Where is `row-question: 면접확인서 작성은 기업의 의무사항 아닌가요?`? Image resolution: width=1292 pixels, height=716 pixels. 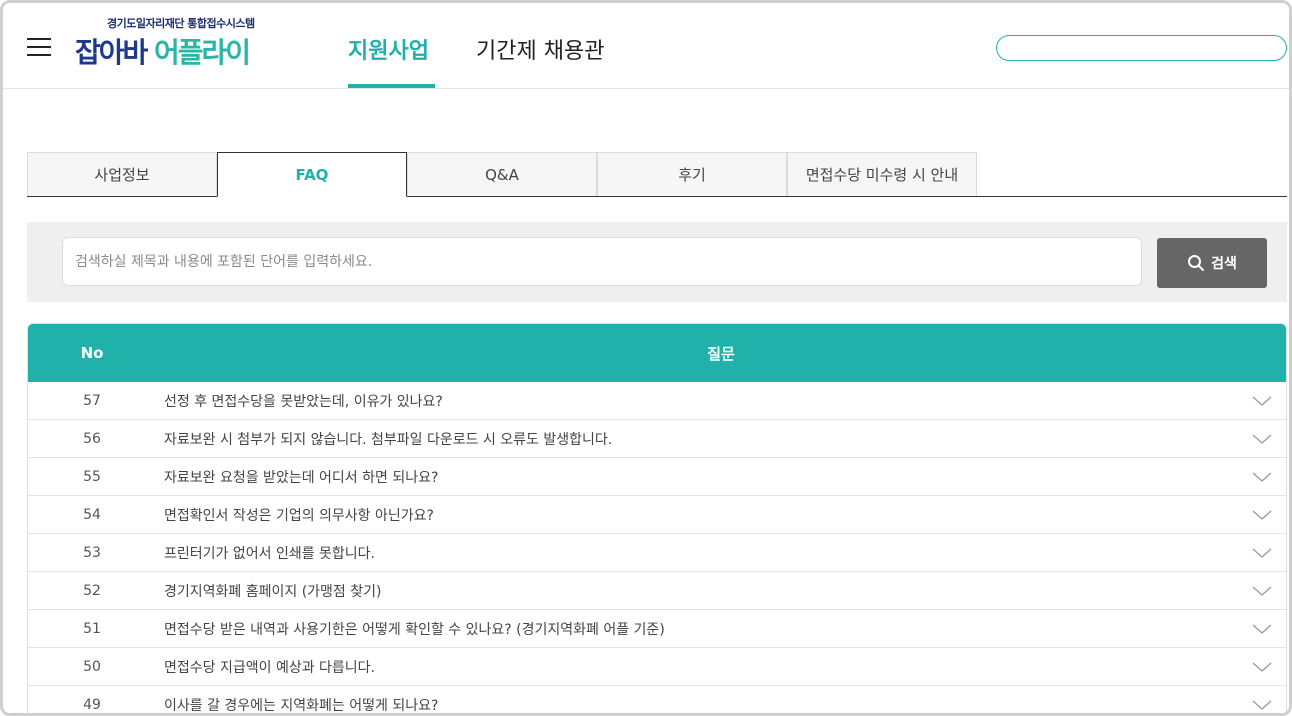 row-question: 면접확인서 작성은 기업의 의무사항 아닌가요? is located at coordinates (299, 516).